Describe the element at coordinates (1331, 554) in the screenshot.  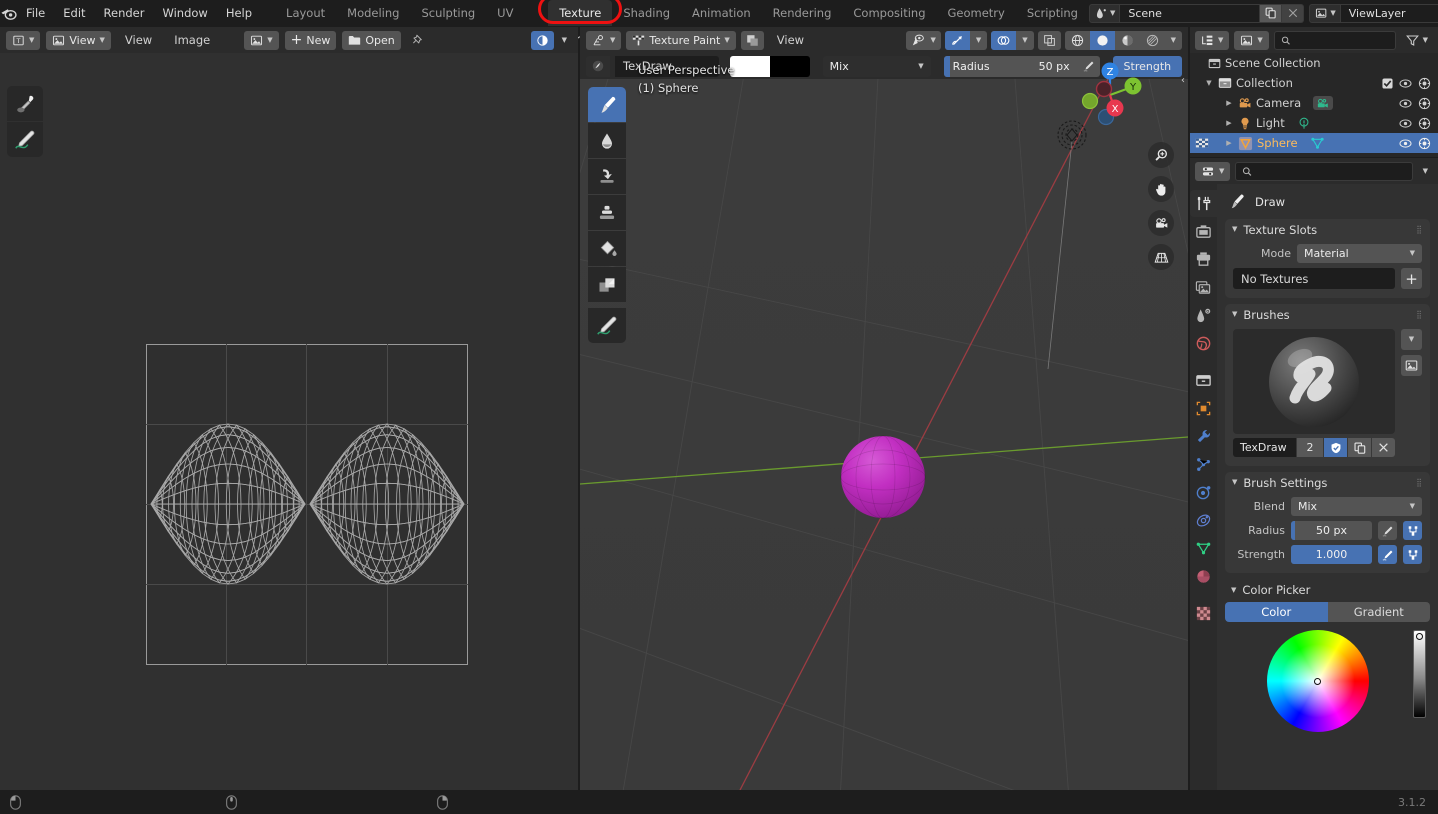
I see `strength-slider: 1.000` at that location.